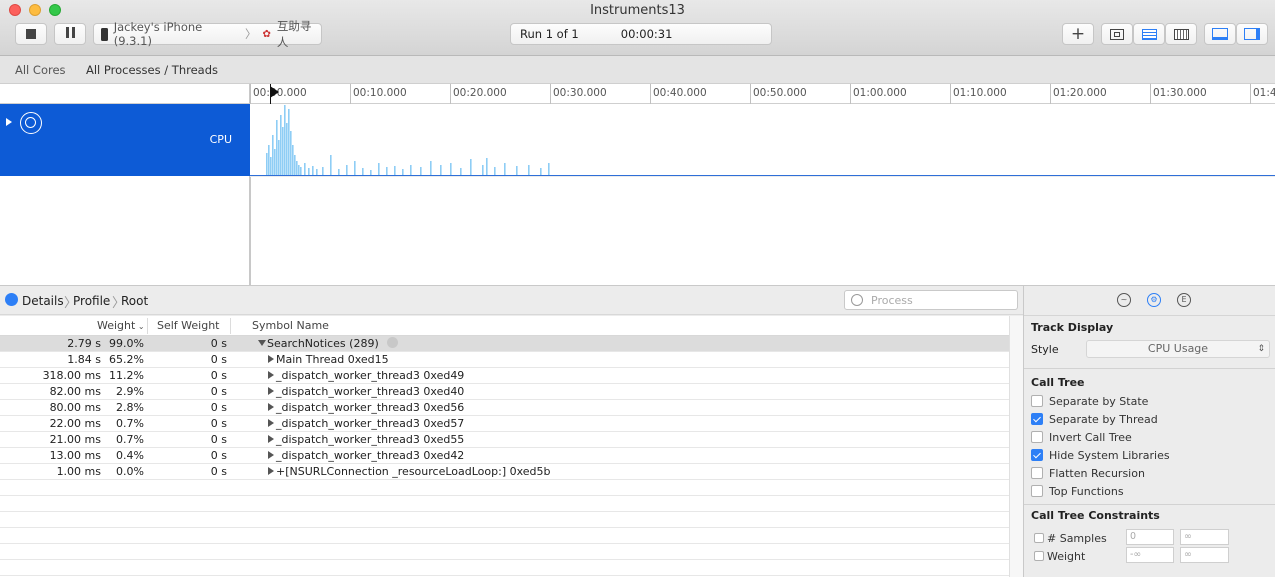 Image resolution: width=1275 pixels, height=577 pixels. Describe the element at coordinates (1178, 349) in the screenshot. I see `style-select: CPU Usage ⇕` at that location.